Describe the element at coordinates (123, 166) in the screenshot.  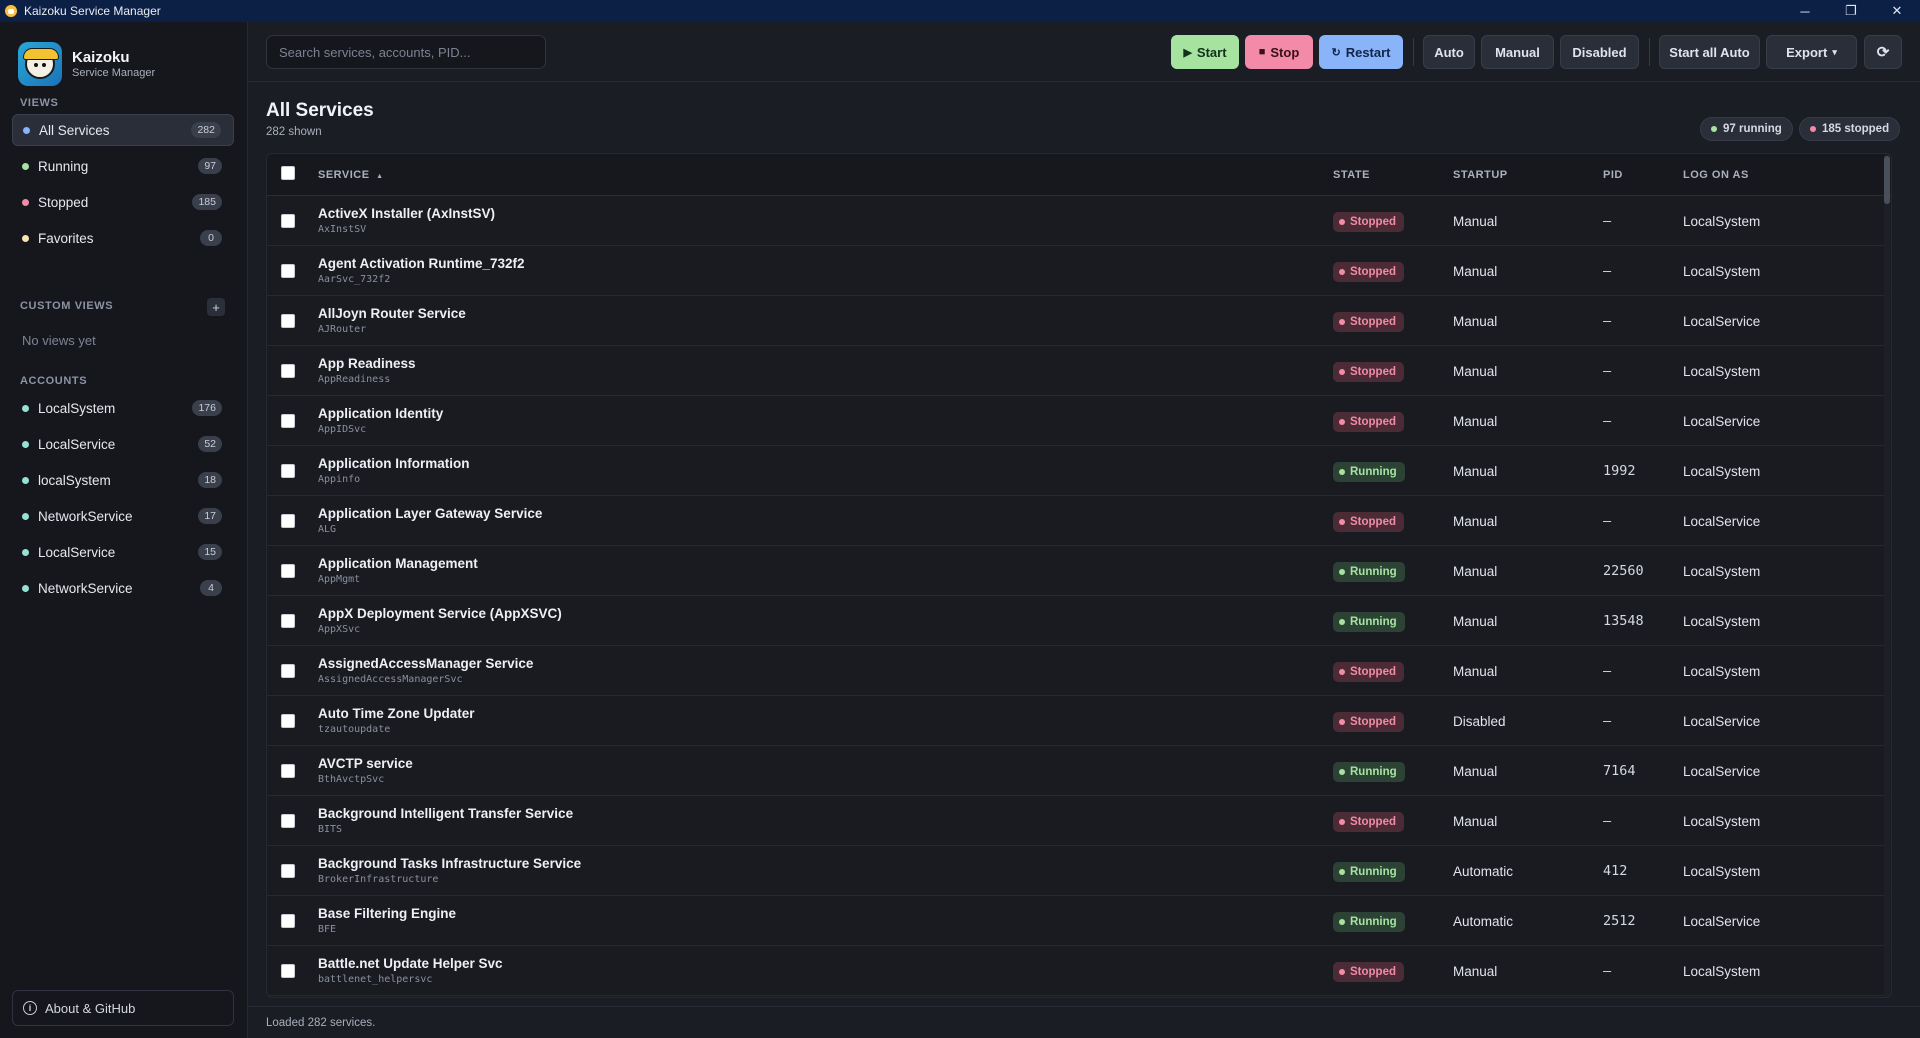
I see `sidebar-item-running: Running 97` at that location.